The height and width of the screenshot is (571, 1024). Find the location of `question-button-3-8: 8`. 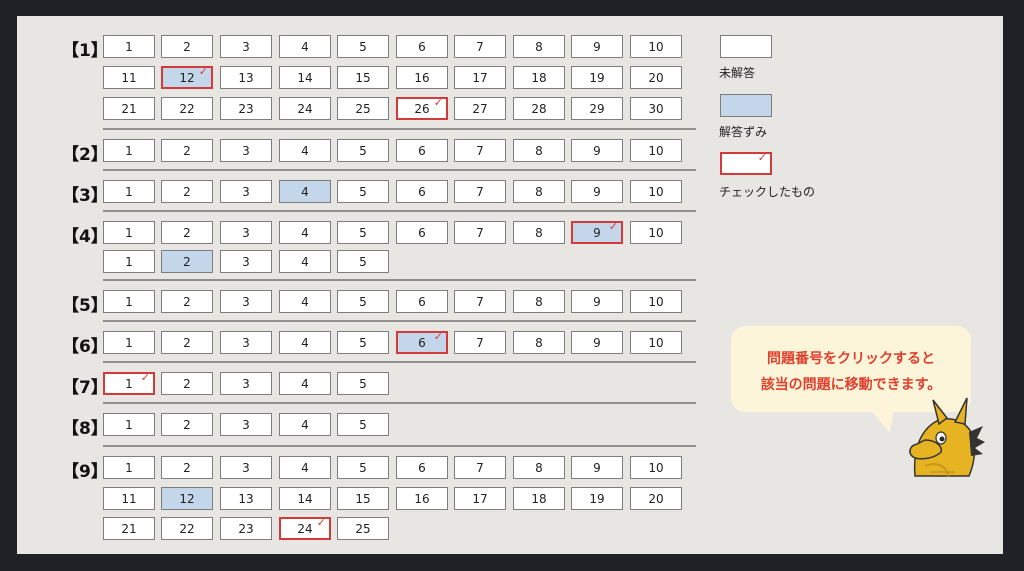

question-button-3-8: 8 is located at coordinates (539, 191).